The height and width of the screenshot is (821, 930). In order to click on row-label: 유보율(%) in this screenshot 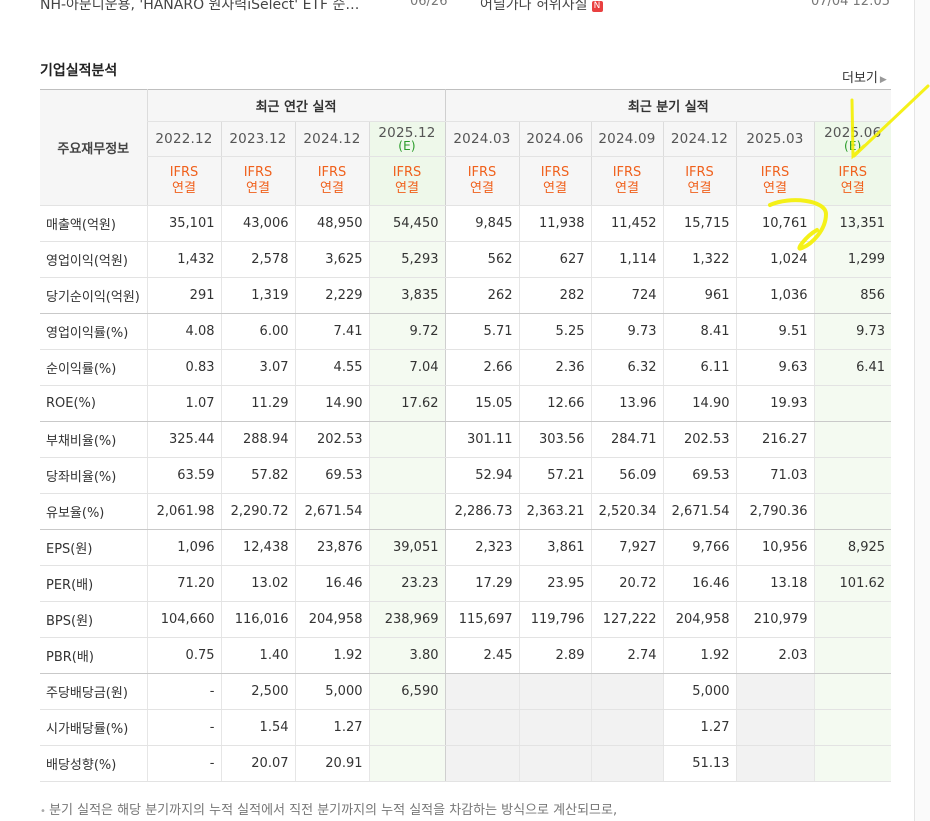, I will do `click(93, 511)`.